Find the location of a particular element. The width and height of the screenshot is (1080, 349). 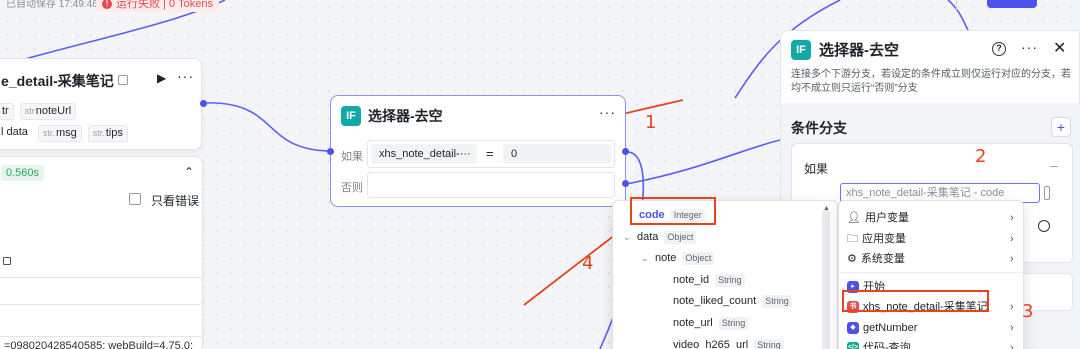

divider is located at coordinates (932, 272).